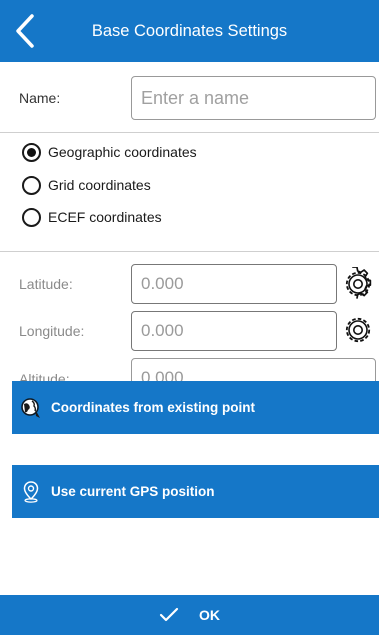 This screenshot has height=635, width=379. I want to click on checkmark-icon, so click(169, 614).